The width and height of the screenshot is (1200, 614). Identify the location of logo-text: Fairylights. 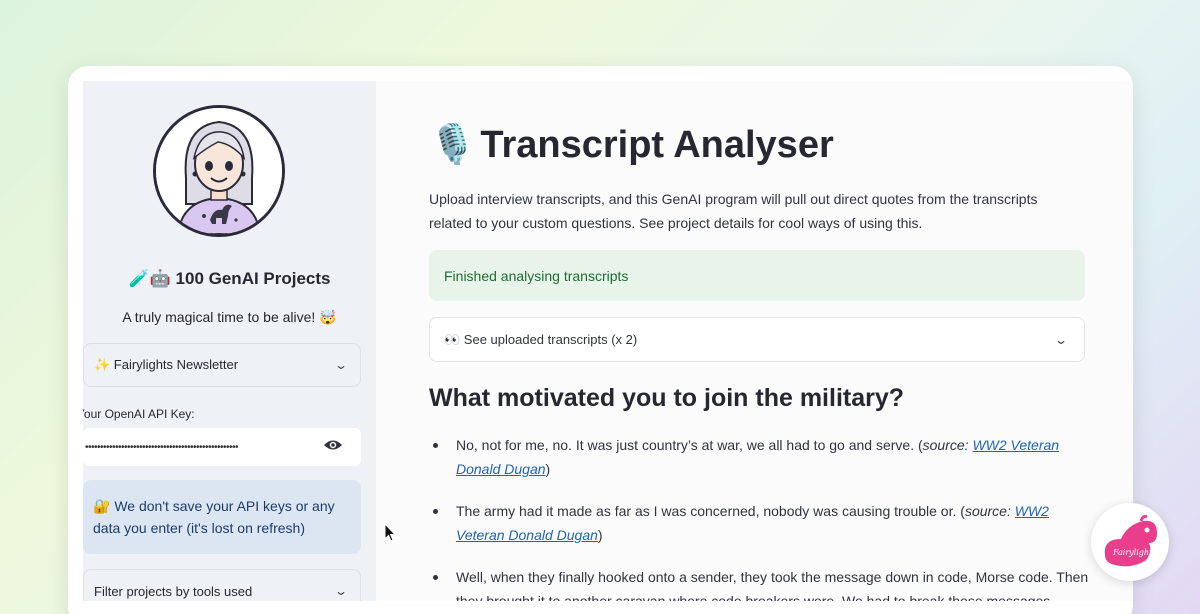
(1134, 552).